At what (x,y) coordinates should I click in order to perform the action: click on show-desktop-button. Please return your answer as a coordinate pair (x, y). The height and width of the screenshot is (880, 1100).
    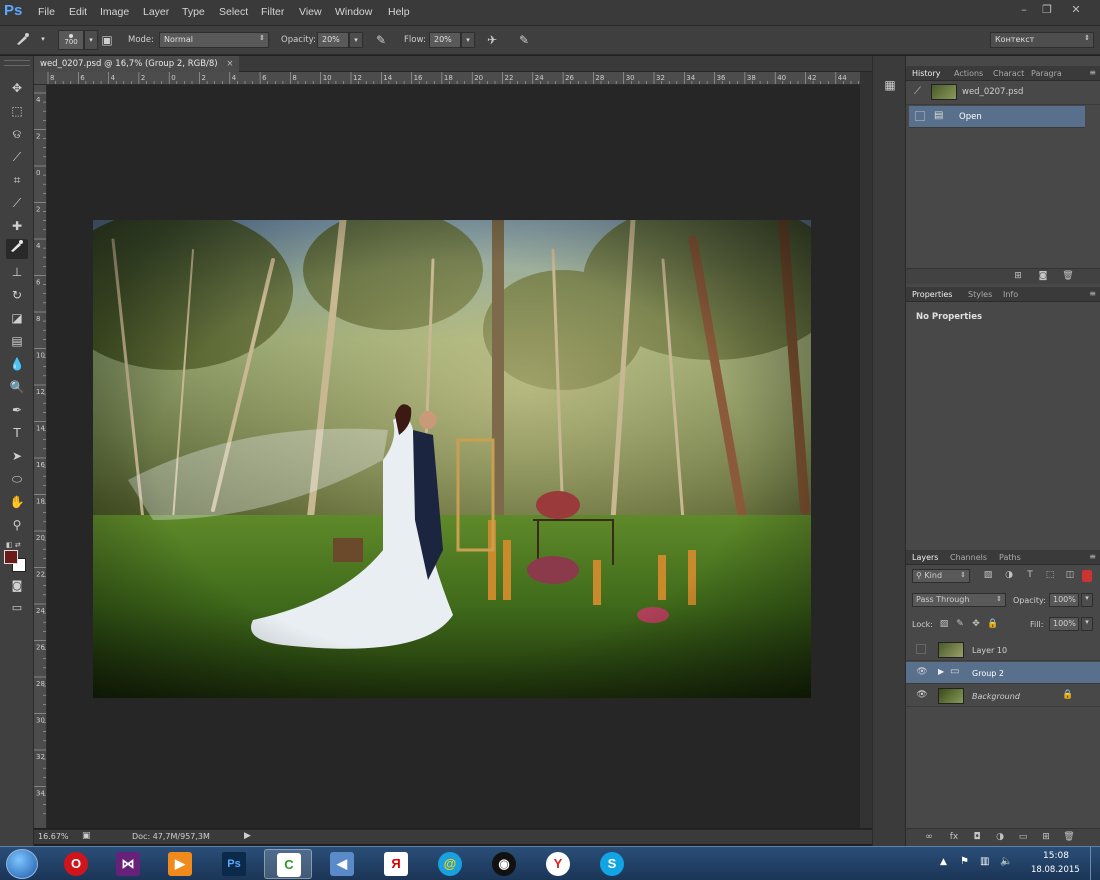
    Looking at the image, I should click on (1095, 863).